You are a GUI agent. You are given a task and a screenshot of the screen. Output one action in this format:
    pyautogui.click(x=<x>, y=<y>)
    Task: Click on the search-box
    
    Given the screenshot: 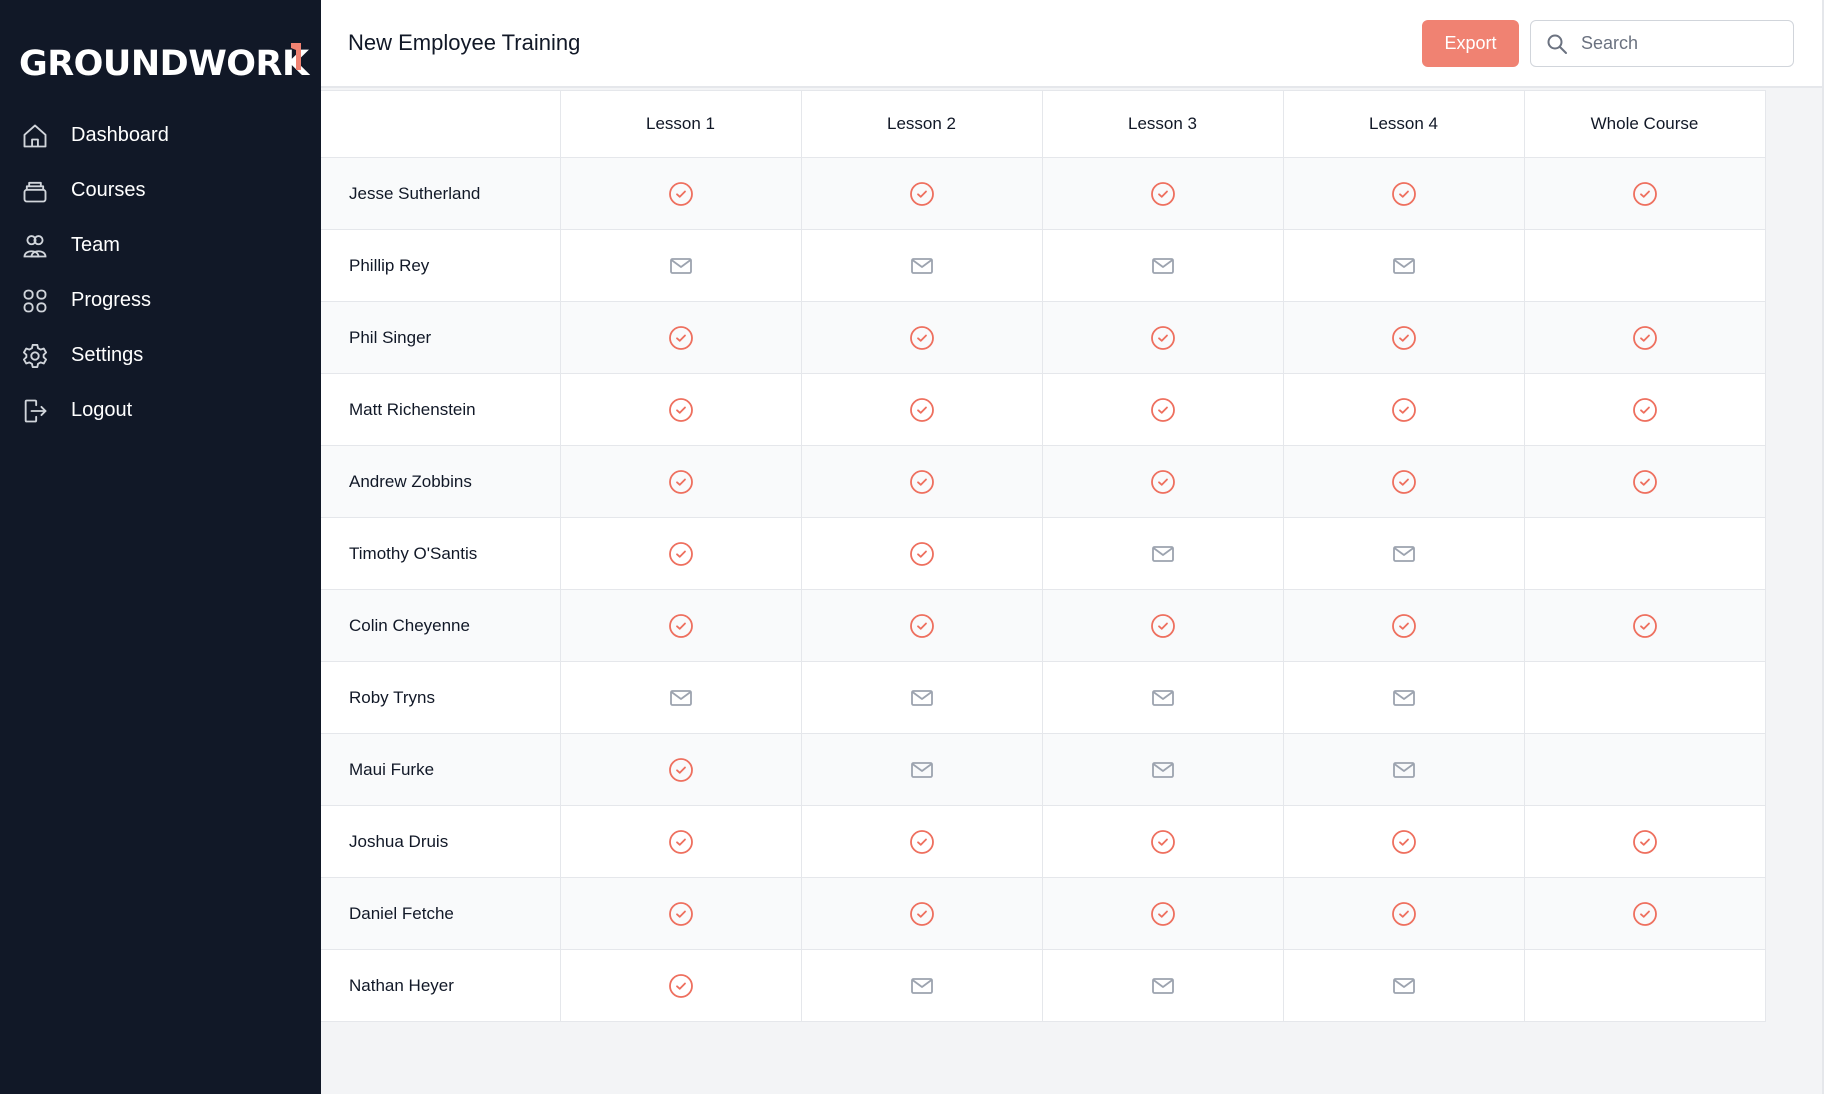 What is the action you would take?
    pyautogui.click(x=1662, y=43)
    